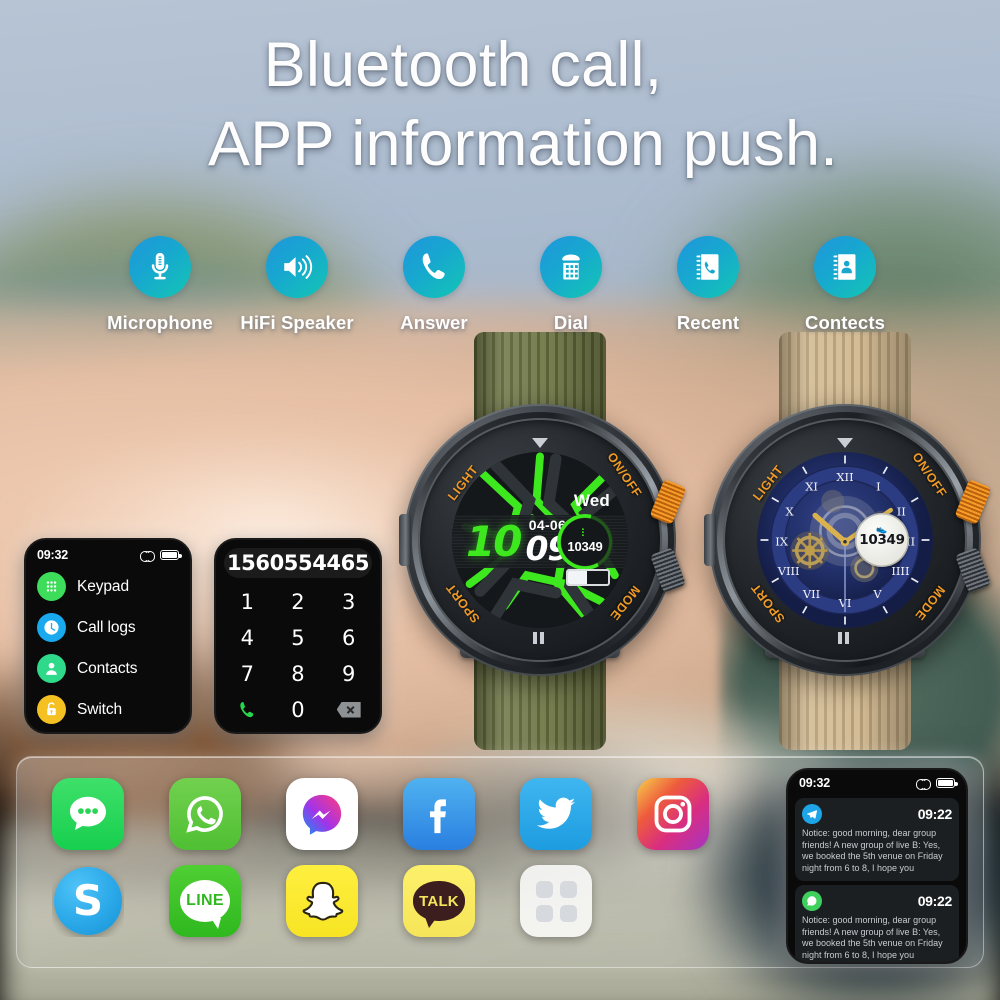  Describe the element at coordinates (247, 601) in the screenshot. I see `dialpad-key-1: 1` at that location.